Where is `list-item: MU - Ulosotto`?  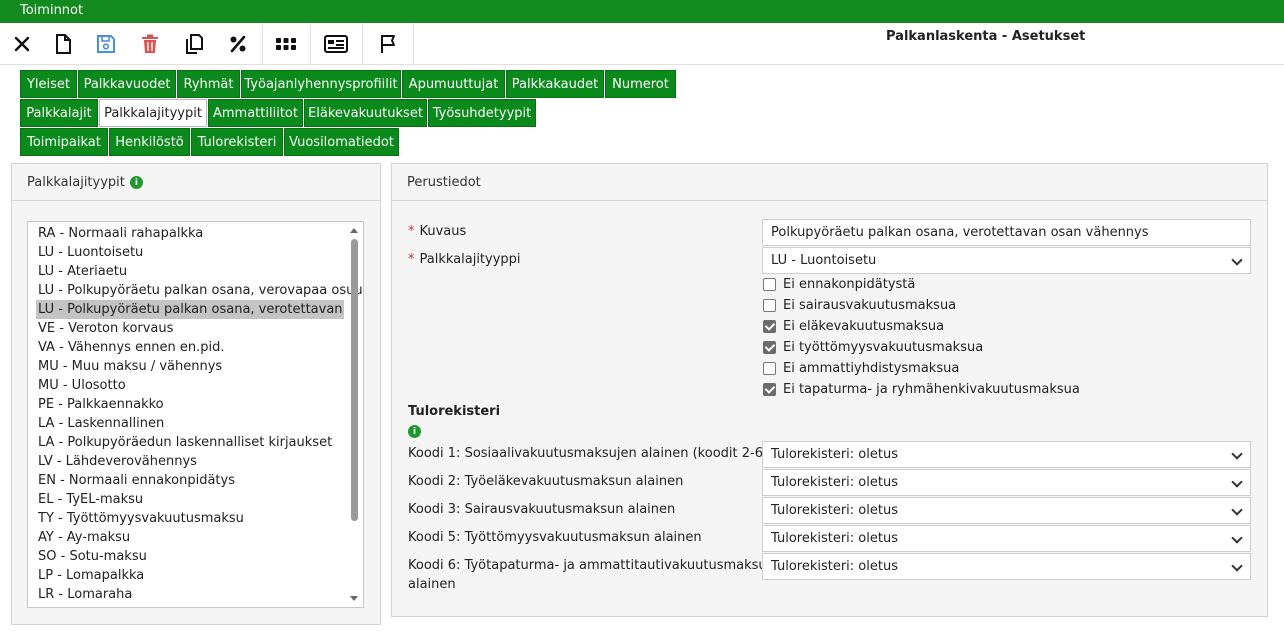
list-item: MU - Ulosotto is located at coordinates (81, 385).